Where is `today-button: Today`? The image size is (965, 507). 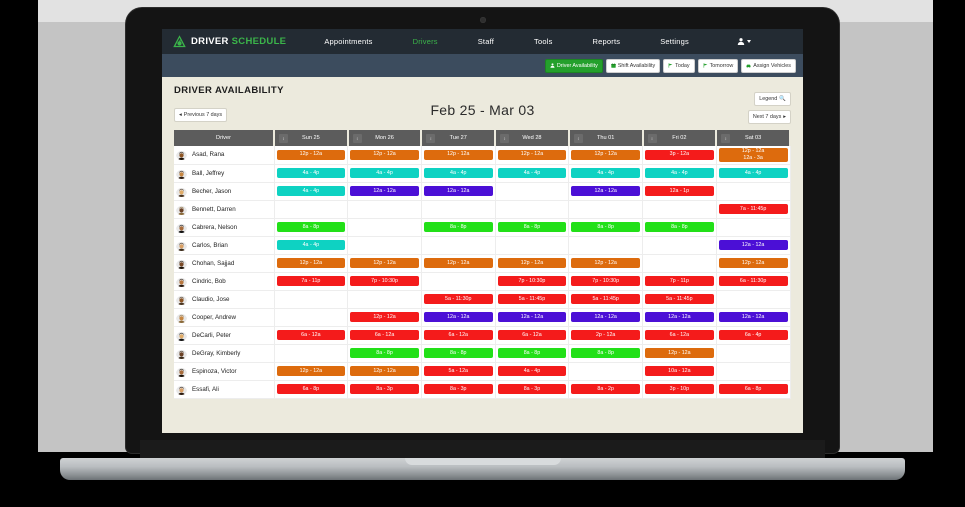 today-button: Today is located at coordinates (679, 65).